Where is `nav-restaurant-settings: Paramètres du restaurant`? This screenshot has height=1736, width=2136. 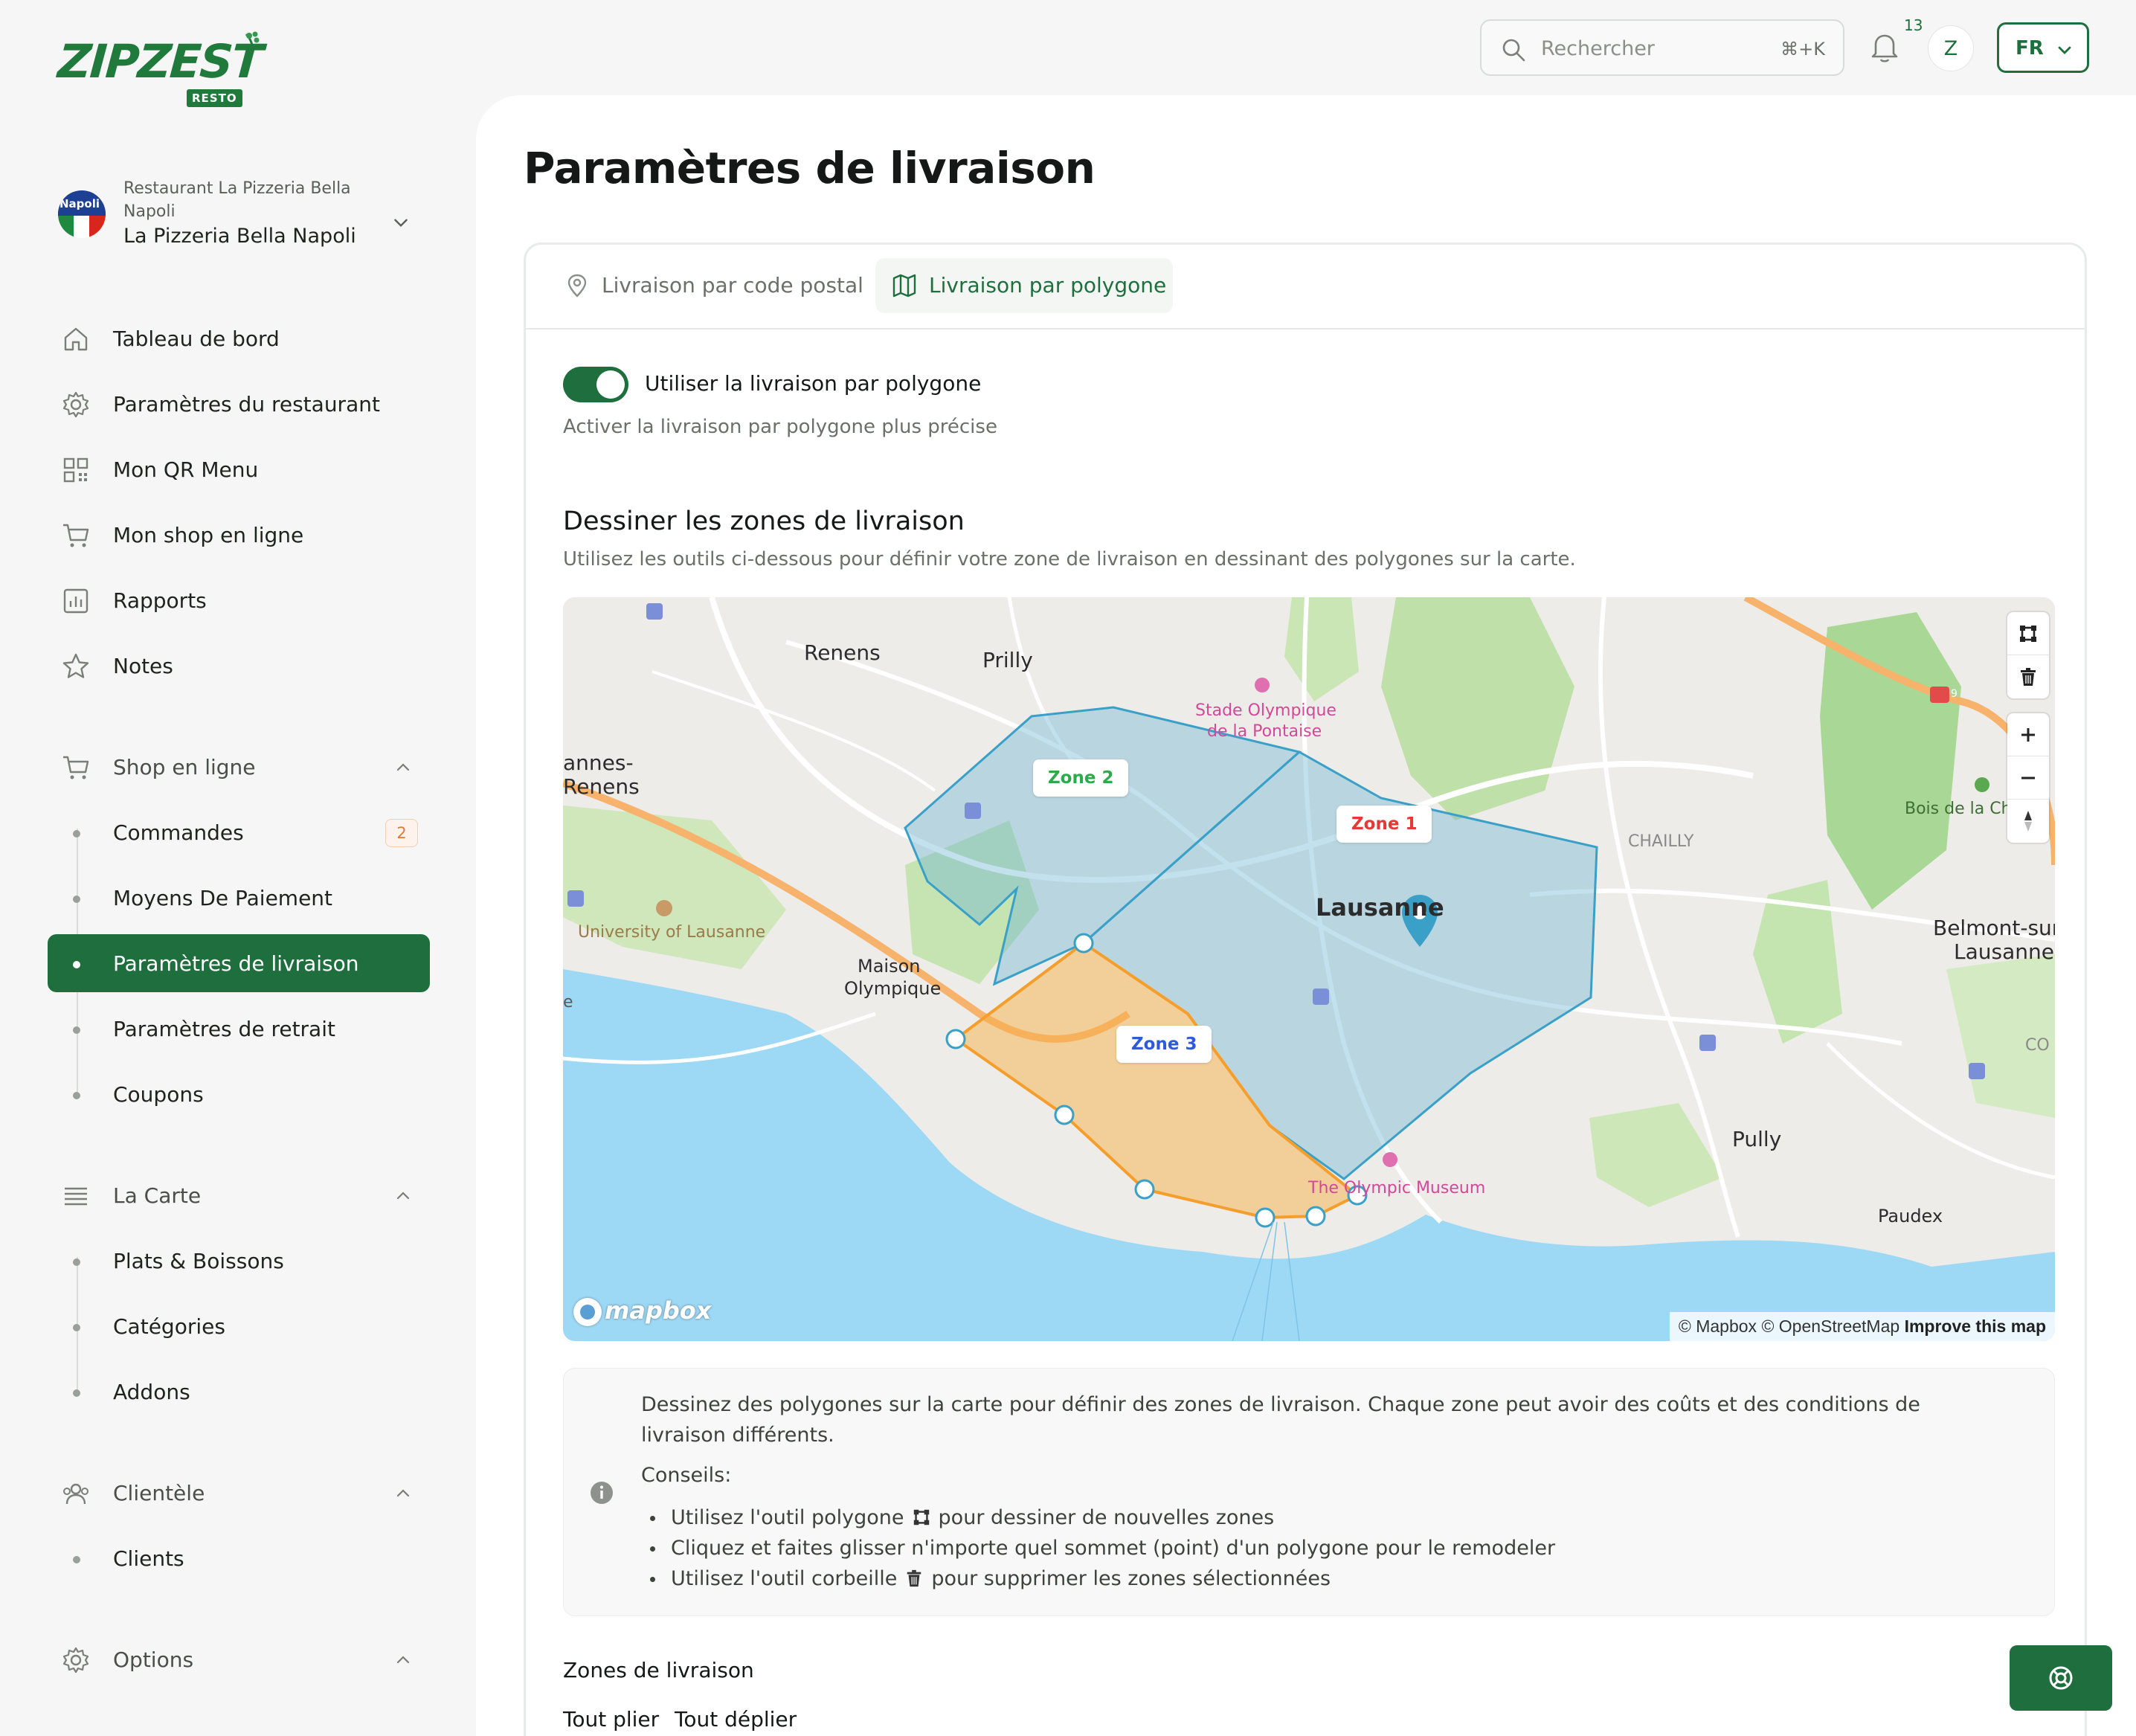 nav-restaurant-settings: Paramètres du restaurant is located at coordinates (239, 404).